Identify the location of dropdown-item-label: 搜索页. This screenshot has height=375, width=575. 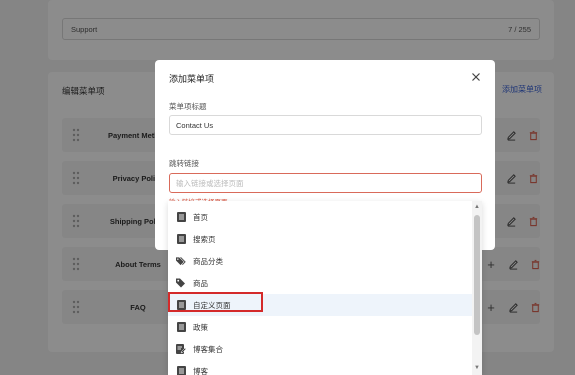
(204, 239).